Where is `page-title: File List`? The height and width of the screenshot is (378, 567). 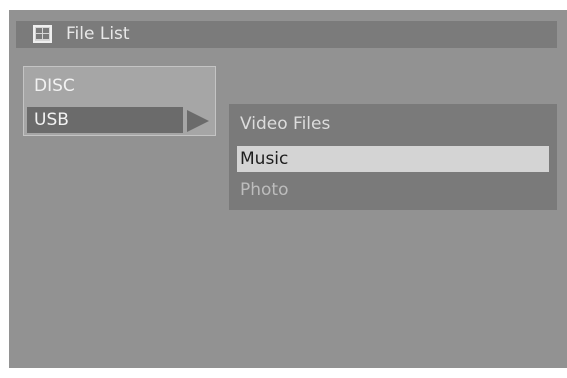
page-title: File List is located at coordinates (98, 34).